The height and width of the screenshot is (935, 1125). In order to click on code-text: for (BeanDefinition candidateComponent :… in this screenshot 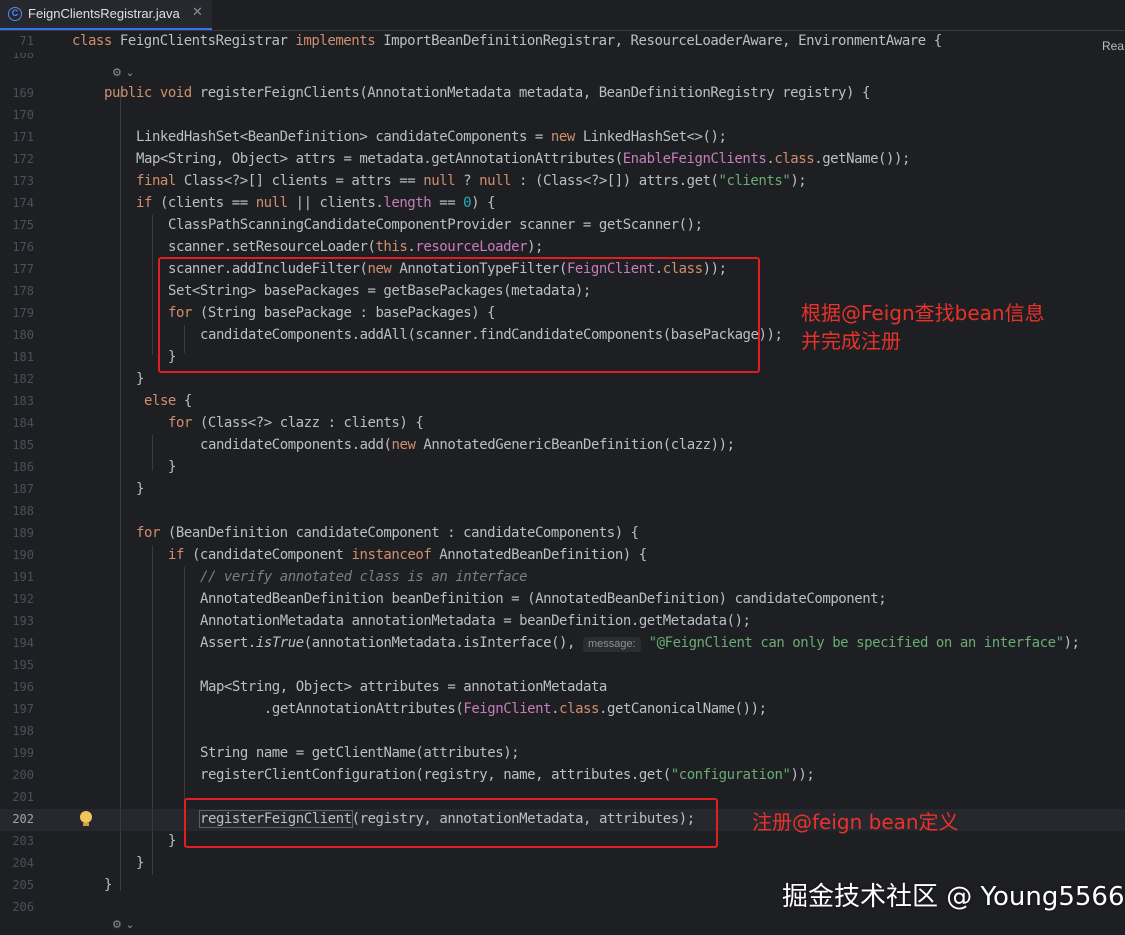, I will do `click(387, 533)`.